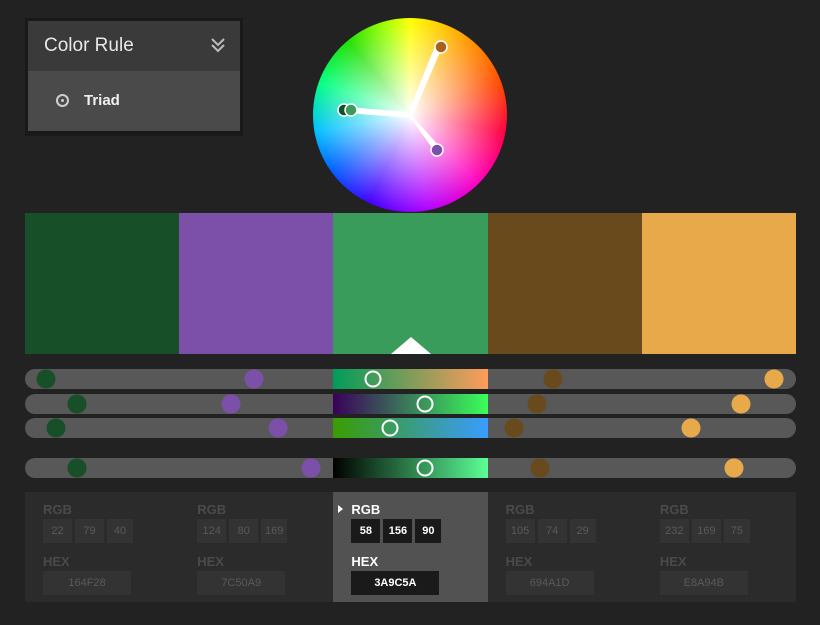 This screenshot has width=820, height=625. Describe the element at coordinates (719, 547) in the screenshot. I see `color-values-5: RGB 232 169 75 HEX E8A94B` at that location.